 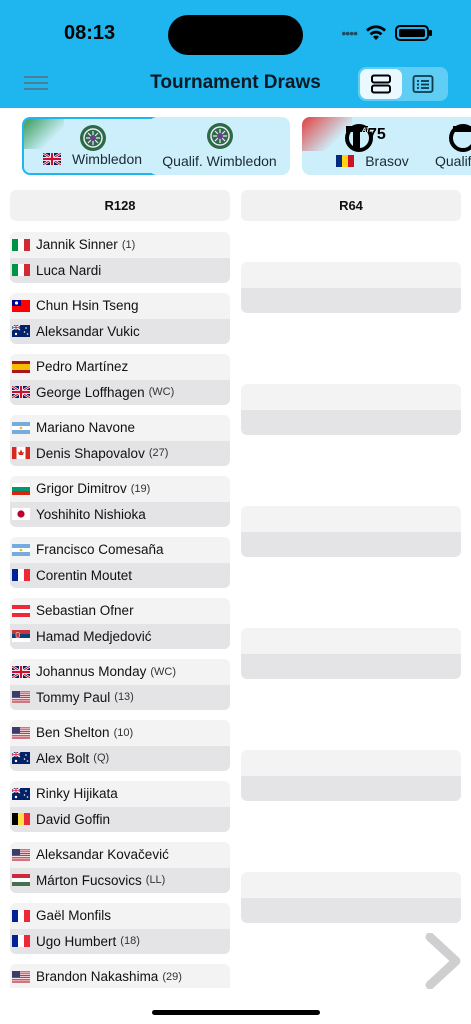 What do you see at coordinates (120, 916) in the screenshot?
I see `player-row: Gaël Monfils` at bounding box center [120, 916].